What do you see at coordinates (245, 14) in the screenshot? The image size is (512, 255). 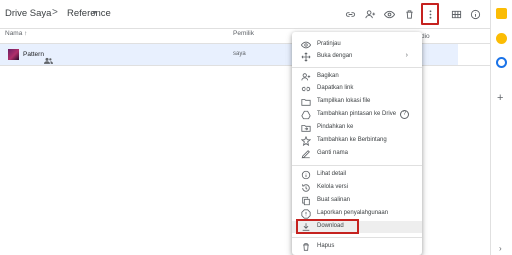 I see `header-bar: Drive Saya > Reference ▼` at bounding box center [245, 14].